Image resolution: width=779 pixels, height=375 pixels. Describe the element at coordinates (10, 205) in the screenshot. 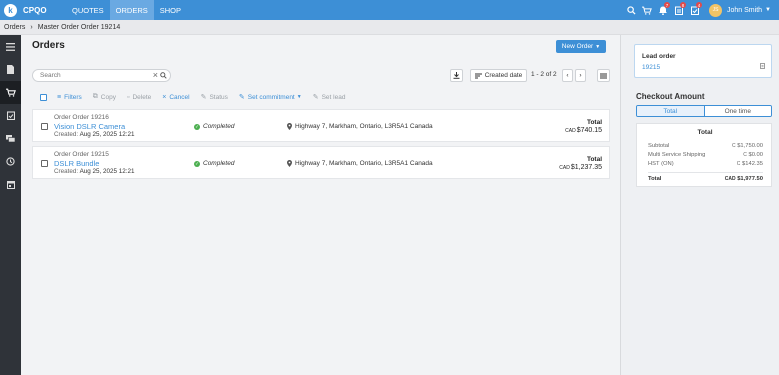

I see `left-sidebar` at that location.